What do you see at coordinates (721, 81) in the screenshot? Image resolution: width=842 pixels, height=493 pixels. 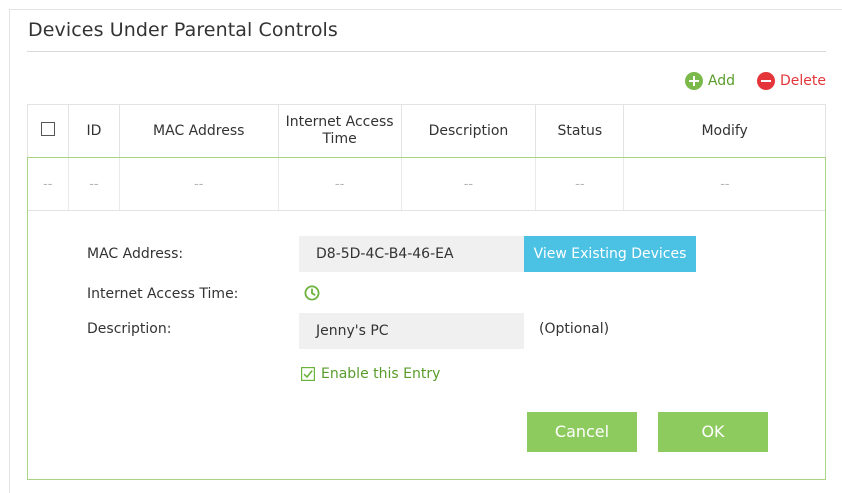 I see `add-label: Add` at bounding box center [721, 81].